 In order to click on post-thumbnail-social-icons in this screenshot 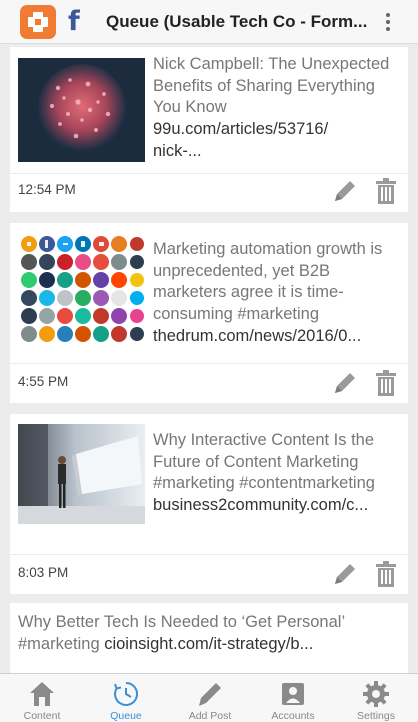, I will do `click(81, 289)`.